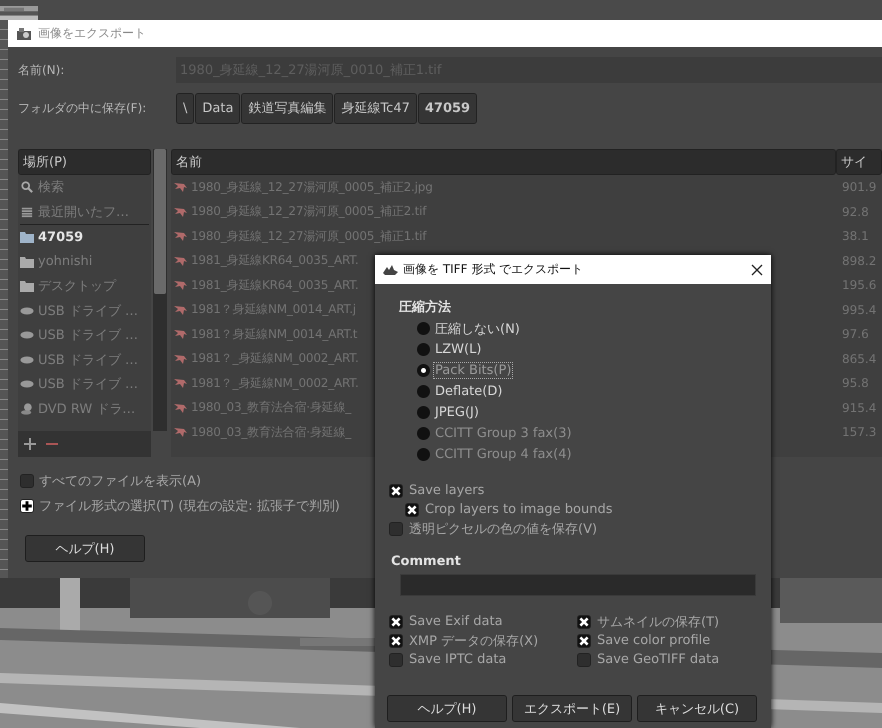 Image resolution: width=882 pixels, height=728 pixels. Describe the element at coordinates (84, 187) in the screenshot. I see `place-item: 検索` at that location.